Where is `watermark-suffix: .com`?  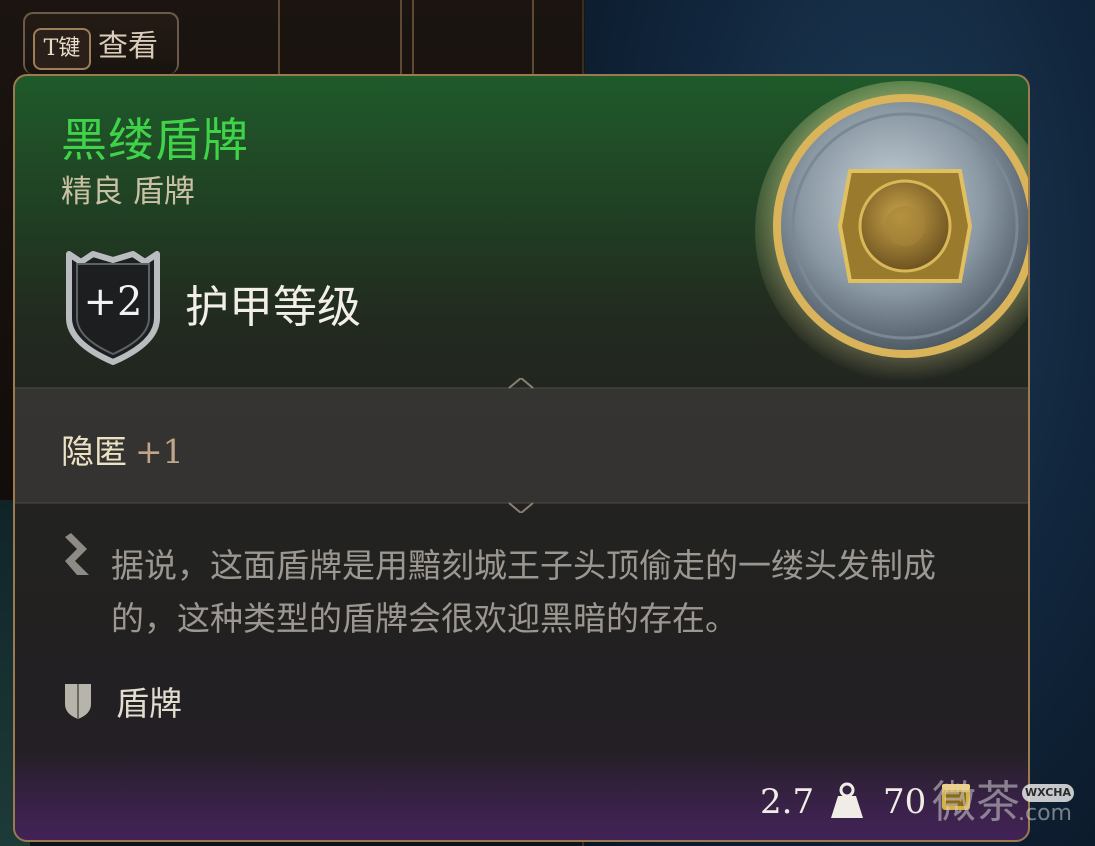 watermark-suffix: .com is located at coordinates (1045, 813).